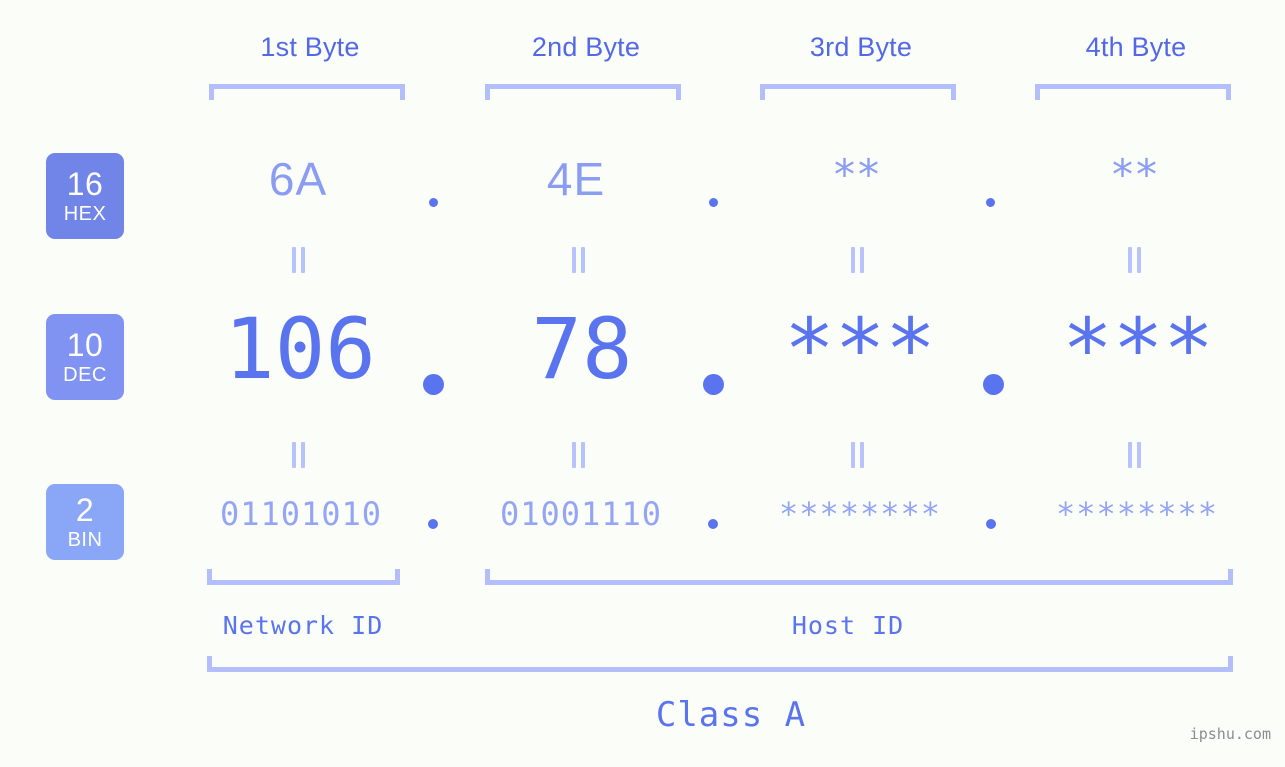 Image resolution: width=1285 pixels, height=767 pixels. Describe the element at coordinates (1136, 47) in the screenshot. I see `byte-header-4: 4th Byte` at that location.